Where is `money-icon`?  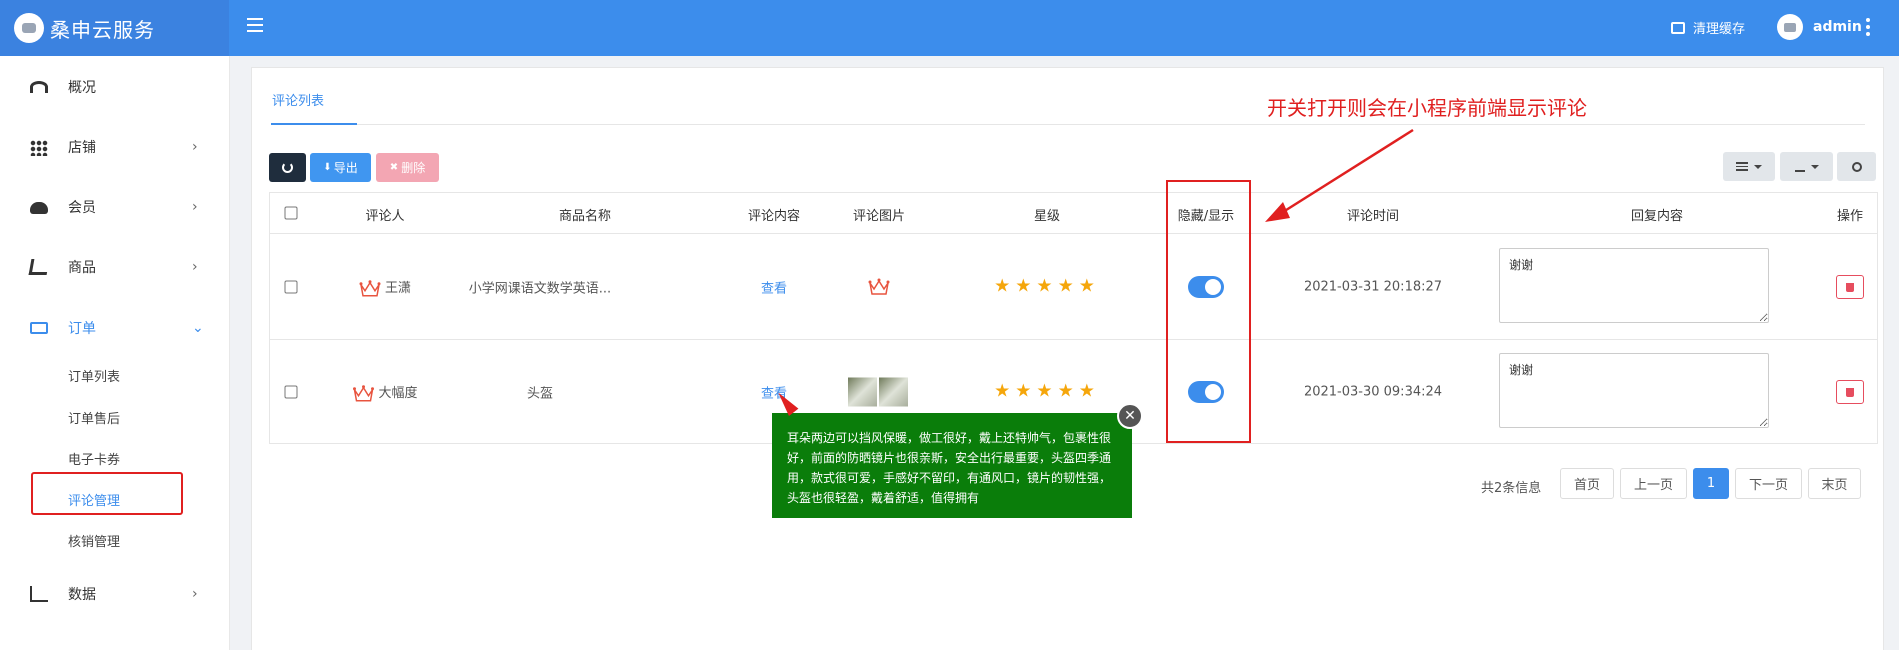 money-icon is located at coordinates (39, 328).